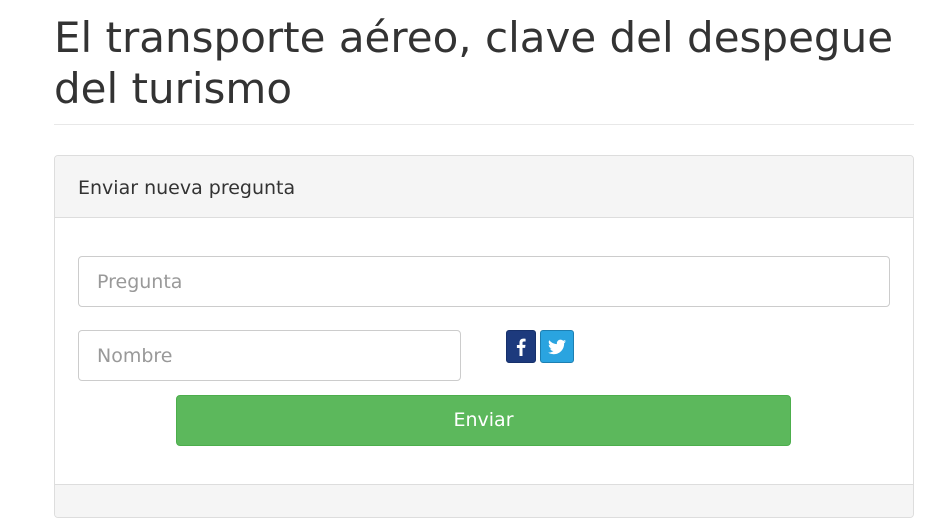 The image size is (945, 531). I want to click on title-divider, so click(484, 124).